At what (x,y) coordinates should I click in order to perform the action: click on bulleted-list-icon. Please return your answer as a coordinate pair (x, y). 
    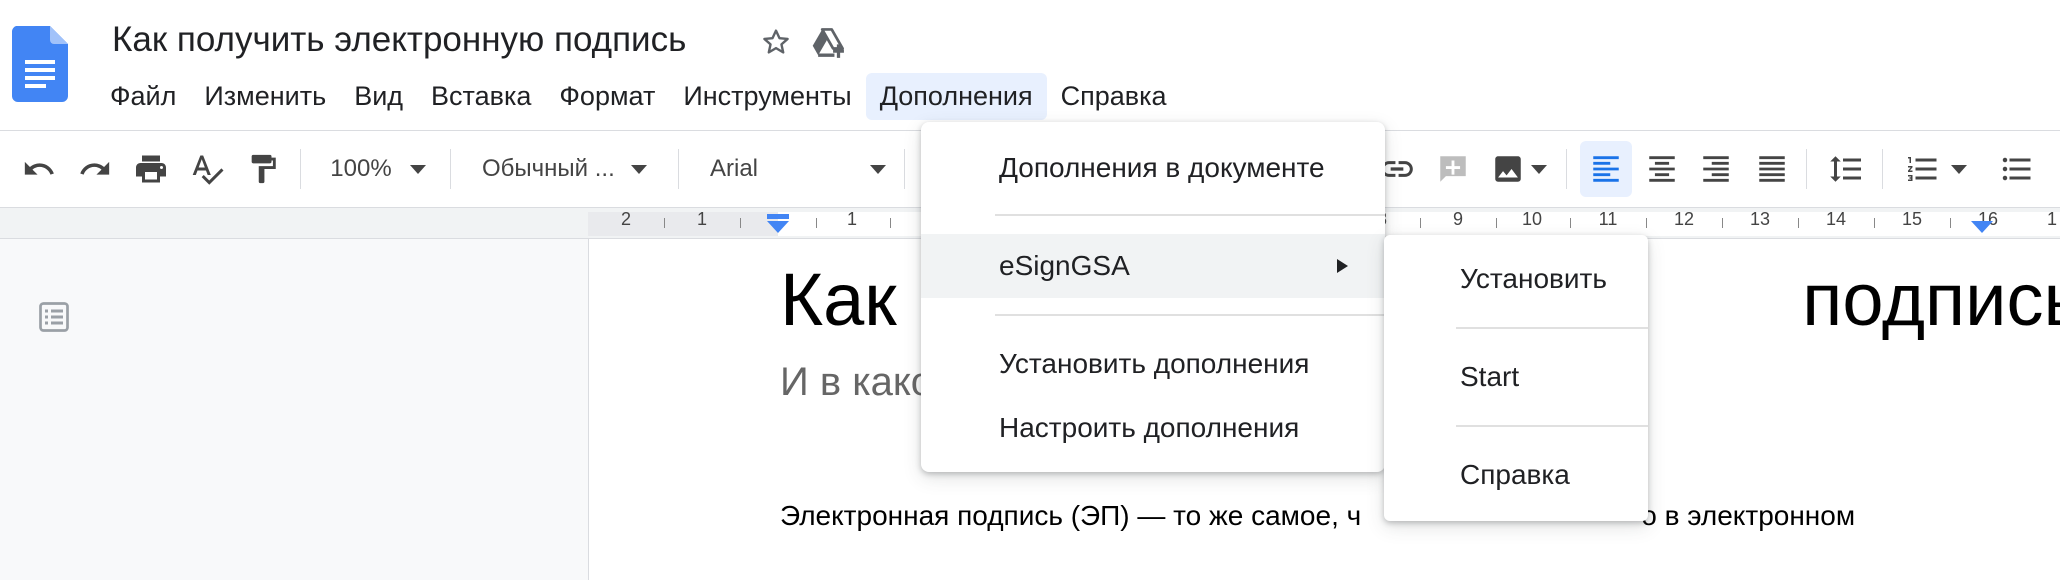
    Looking at the image, I should click on (2016, 169).